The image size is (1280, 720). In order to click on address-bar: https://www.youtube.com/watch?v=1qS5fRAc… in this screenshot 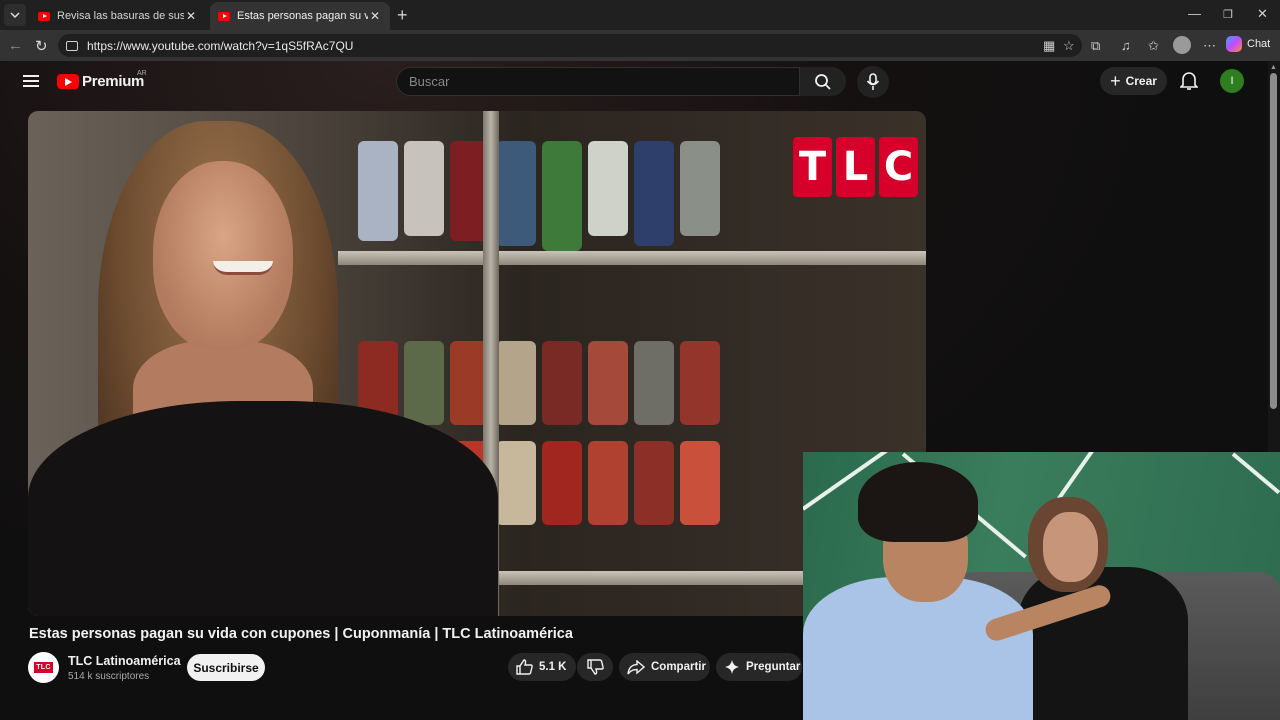, I will do `click(570, 45)`.